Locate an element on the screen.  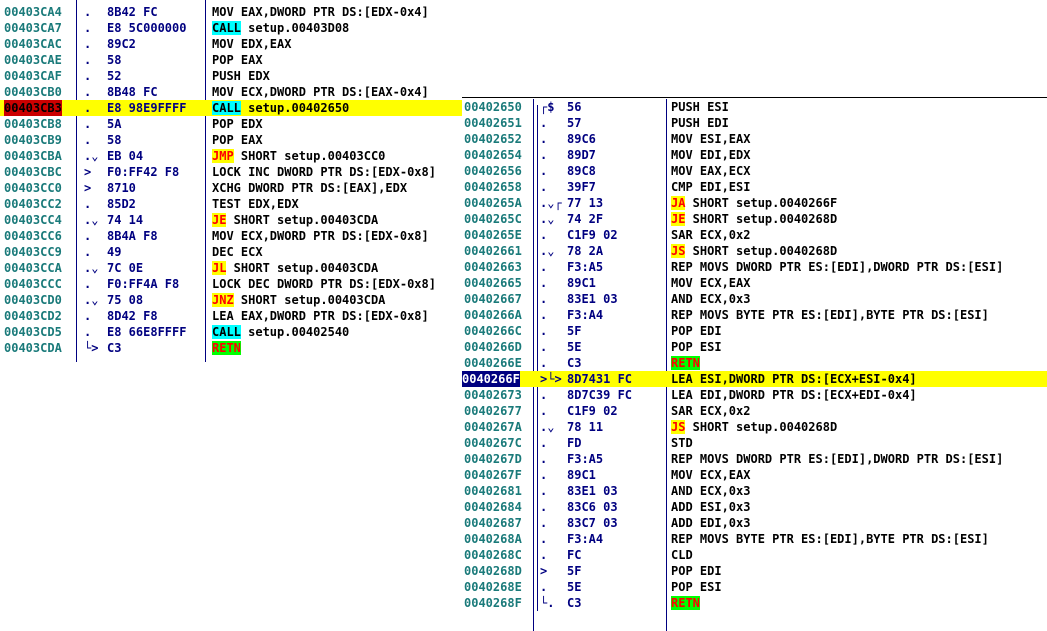
instruction-cell: XCHG DWORD PTR DS:[EAX],EDX is located at coordinates (309, 188).